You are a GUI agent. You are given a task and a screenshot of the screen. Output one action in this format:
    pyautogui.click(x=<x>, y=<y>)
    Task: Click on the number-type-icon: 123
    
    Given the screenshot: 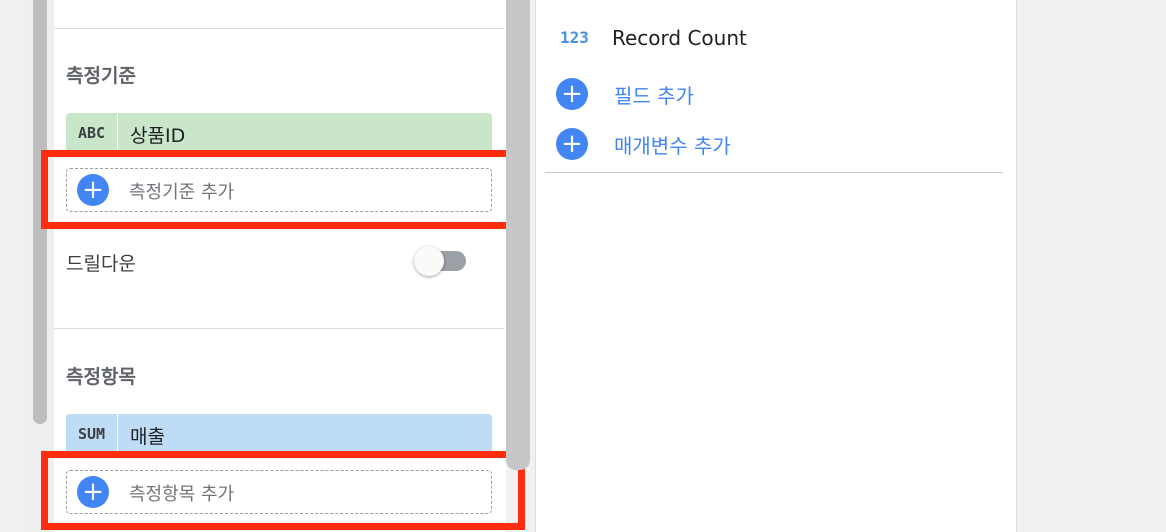 What is the action you would take?
    pyautogui.click(x=574, y=37)
    